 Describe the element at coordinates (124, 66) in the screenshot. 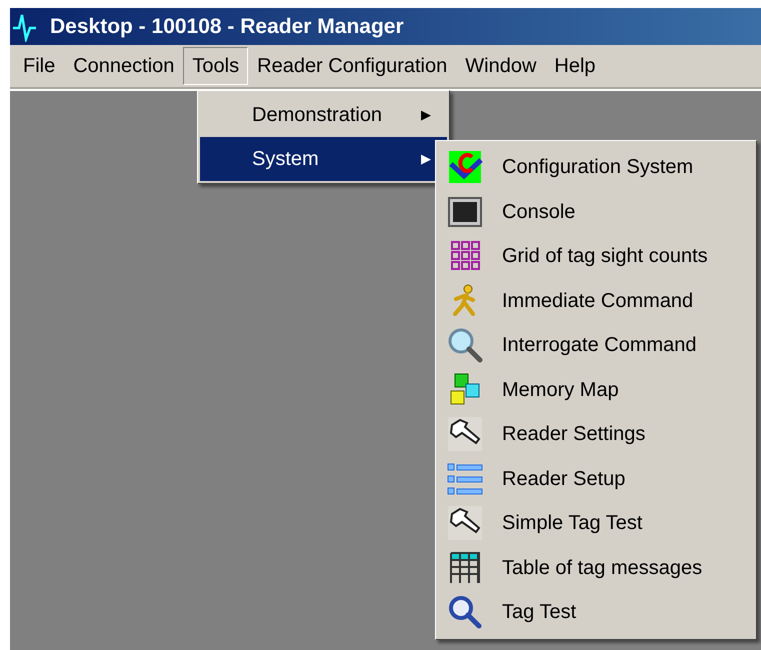

I see `menu-item: Connection` at that location.